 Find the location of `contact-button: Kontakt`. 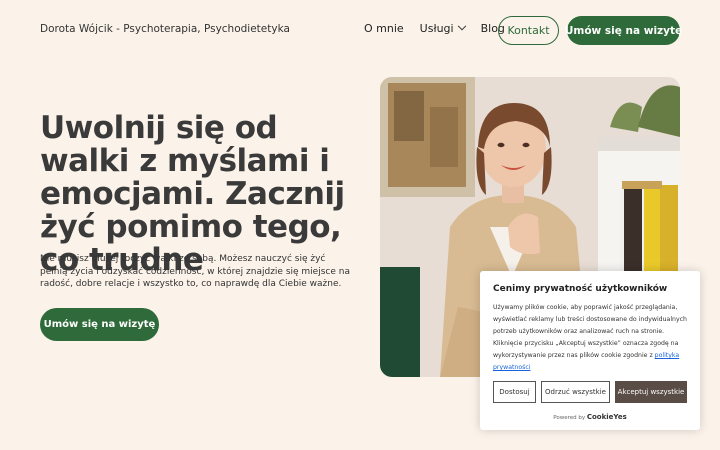

contact-button: Kontakt is located at coordinates (528, 30).